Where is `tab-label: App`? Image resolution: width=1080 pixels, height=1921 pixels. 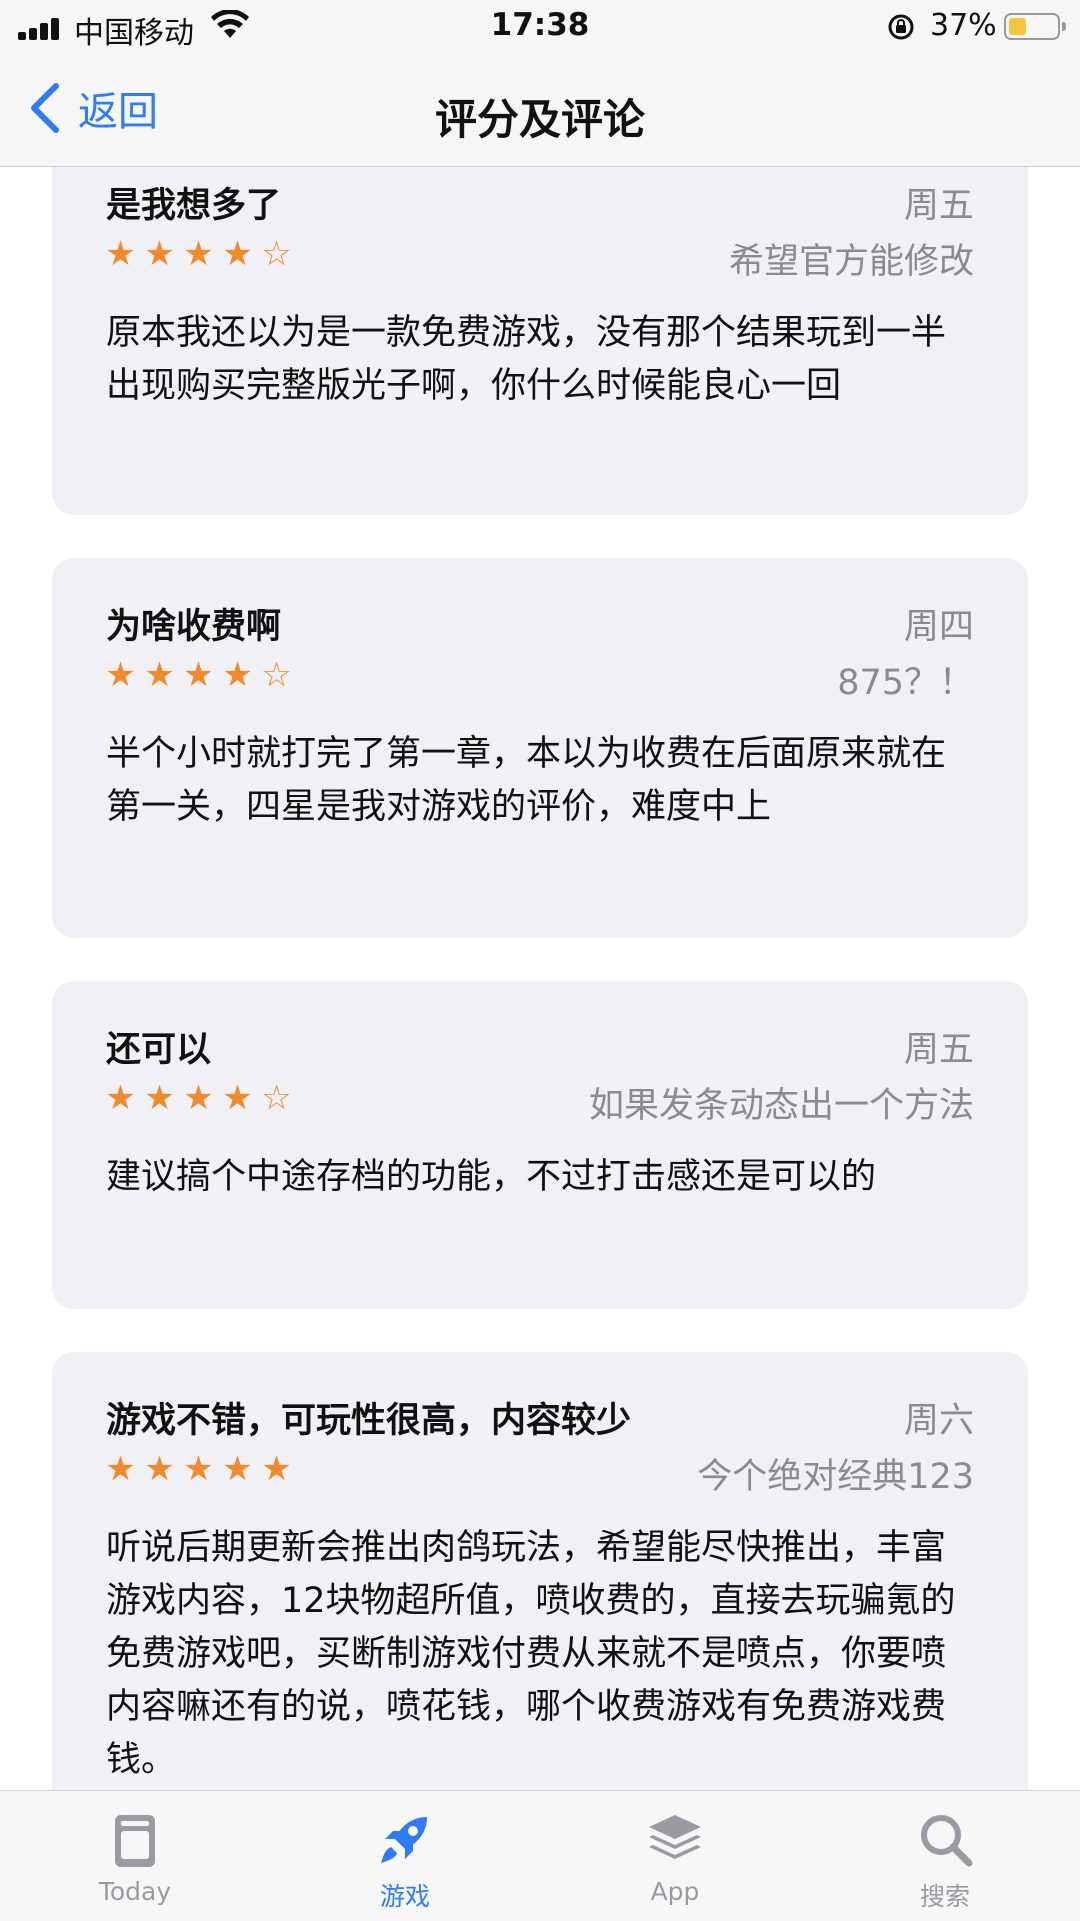 tab-label: App is located at coordinates (675, 1891).